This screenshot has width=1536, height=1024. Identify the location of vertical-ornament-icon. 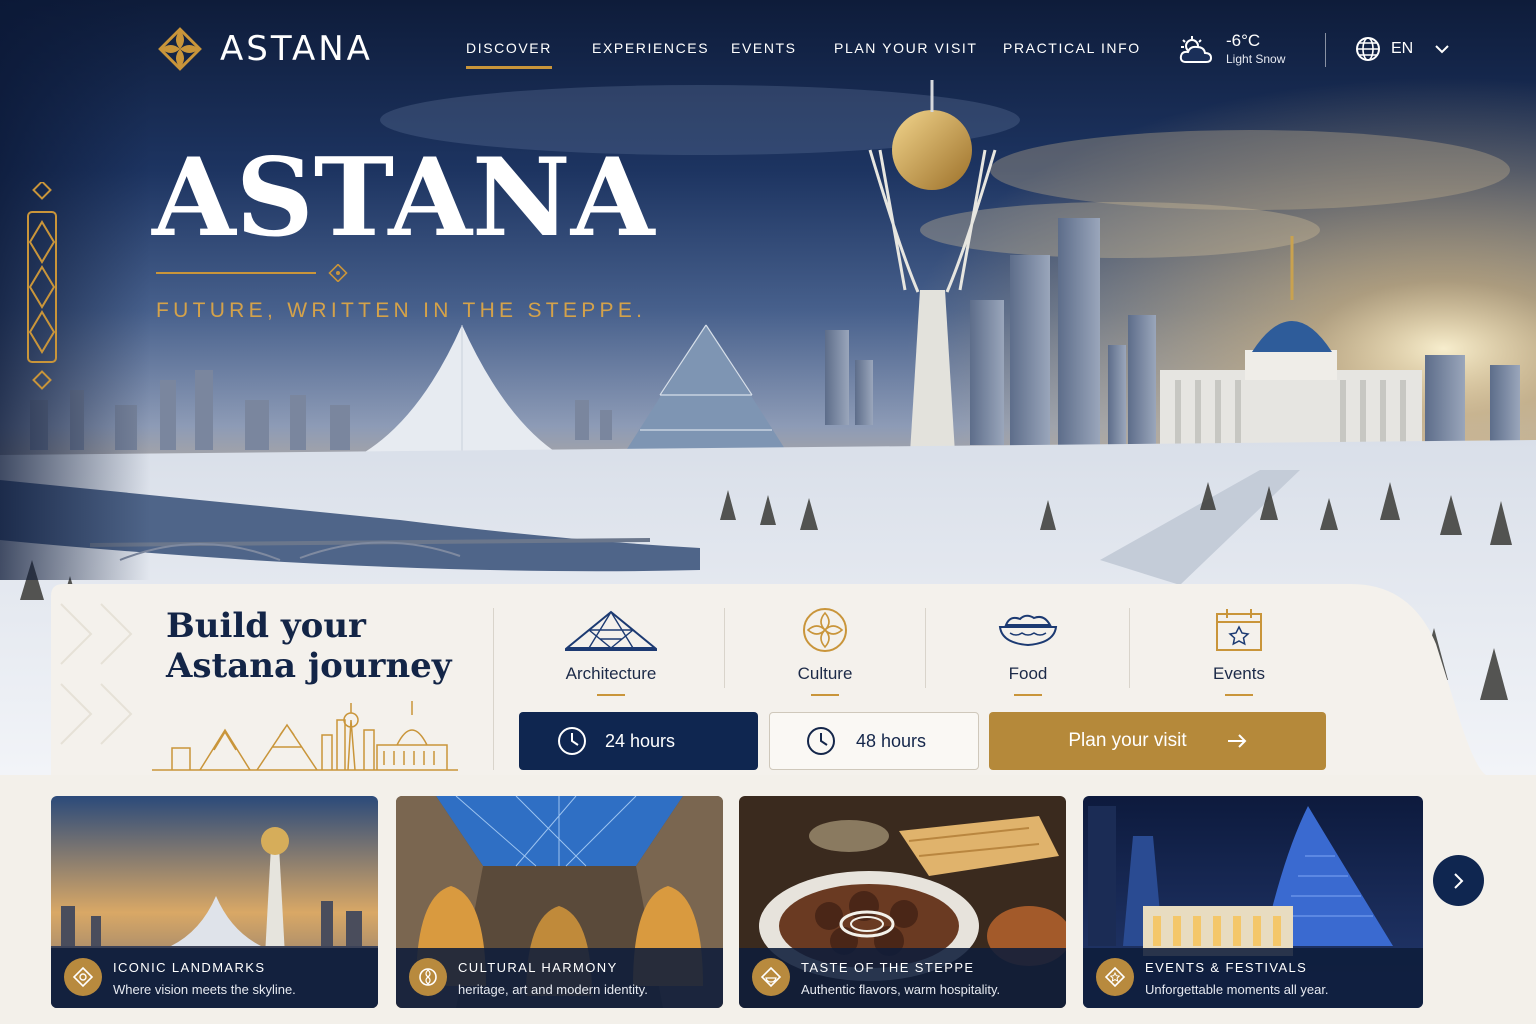
(42, 286).